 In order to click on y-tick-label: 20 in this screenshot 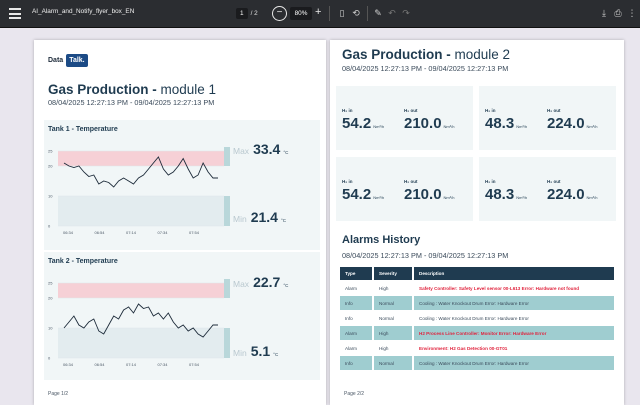, I will do `click(50, 166)`.